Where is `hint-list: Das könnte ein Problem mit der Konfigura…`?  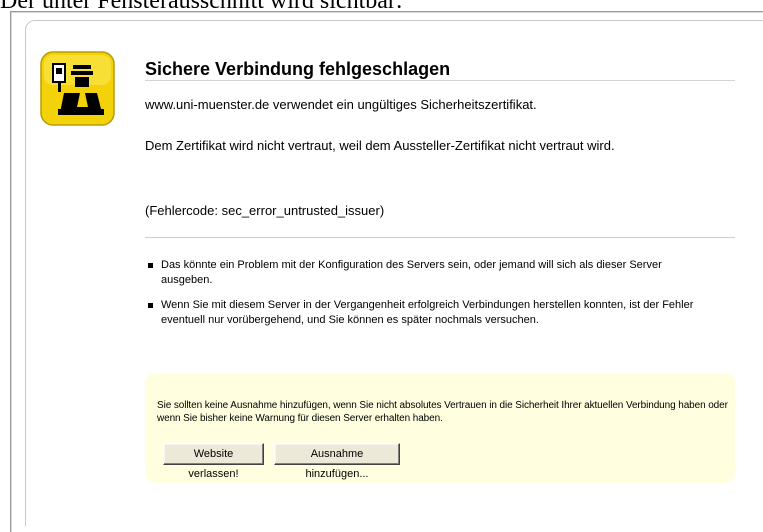 hint-list: Das könnte ein Problem mit der Konfigura… is located at coordinates (425, 298).